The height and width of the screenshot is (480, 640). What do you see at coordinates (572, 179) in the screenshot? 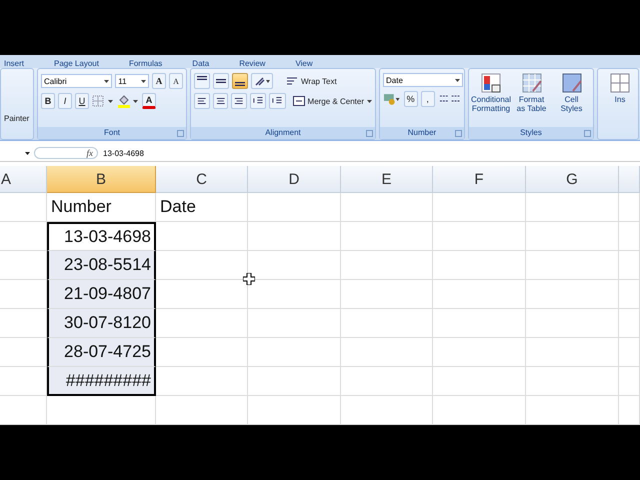
I see `column-header: G` at bounding box center [572, 179].